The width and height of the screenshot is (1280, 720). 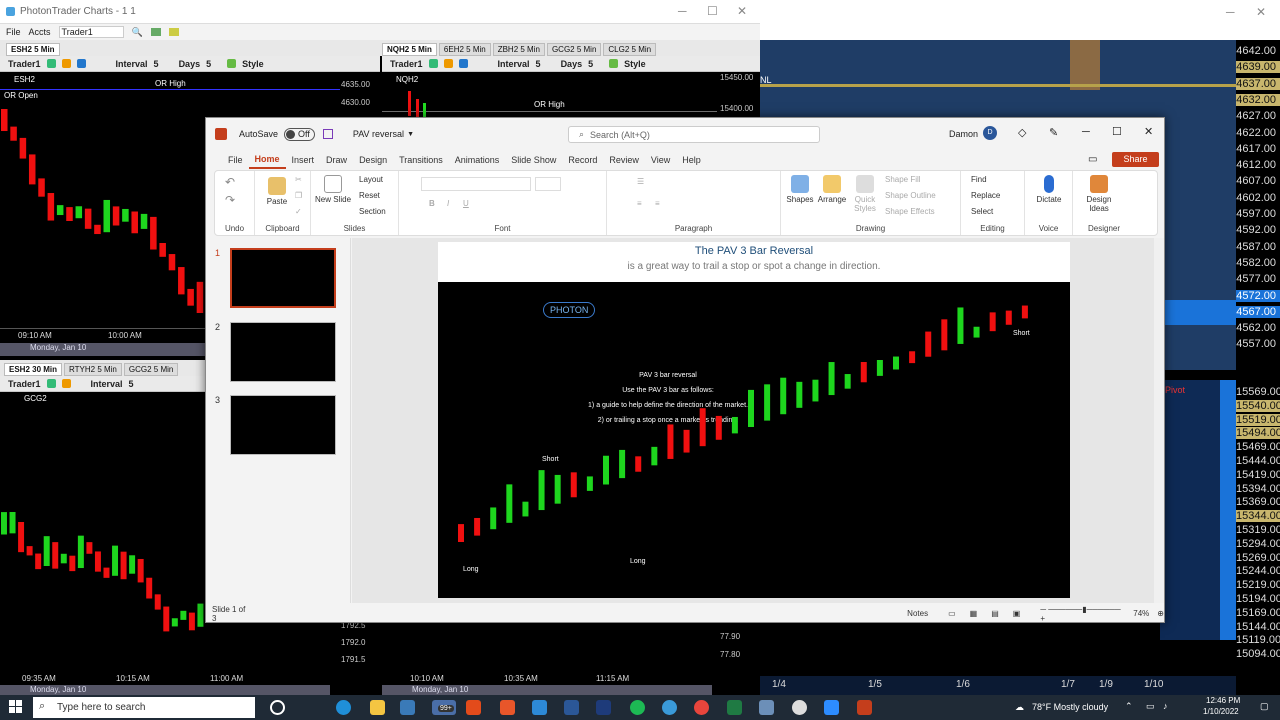 I want to click on ladder-price: 4607.00, so click(x=1258, y=181).